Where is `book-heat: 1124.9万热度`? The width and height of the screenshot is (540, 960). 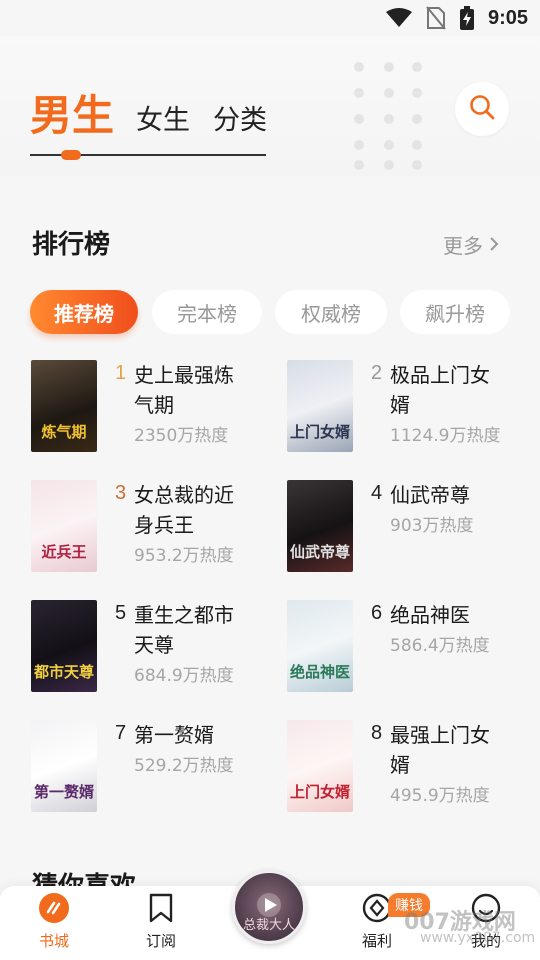 book-heat: 1124.9万热度 is located at coordinates (445, 436).